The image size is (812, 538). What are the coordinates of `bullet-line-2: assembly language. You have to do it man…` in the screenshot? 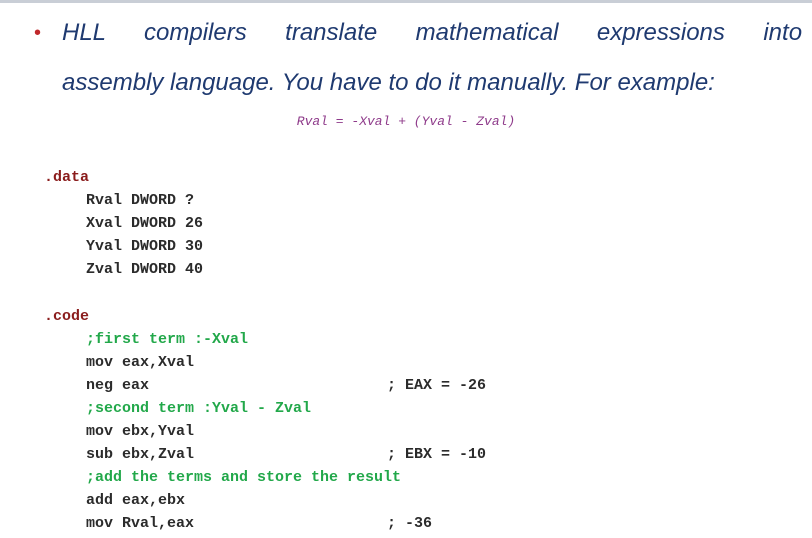 It's located at (388, 82).